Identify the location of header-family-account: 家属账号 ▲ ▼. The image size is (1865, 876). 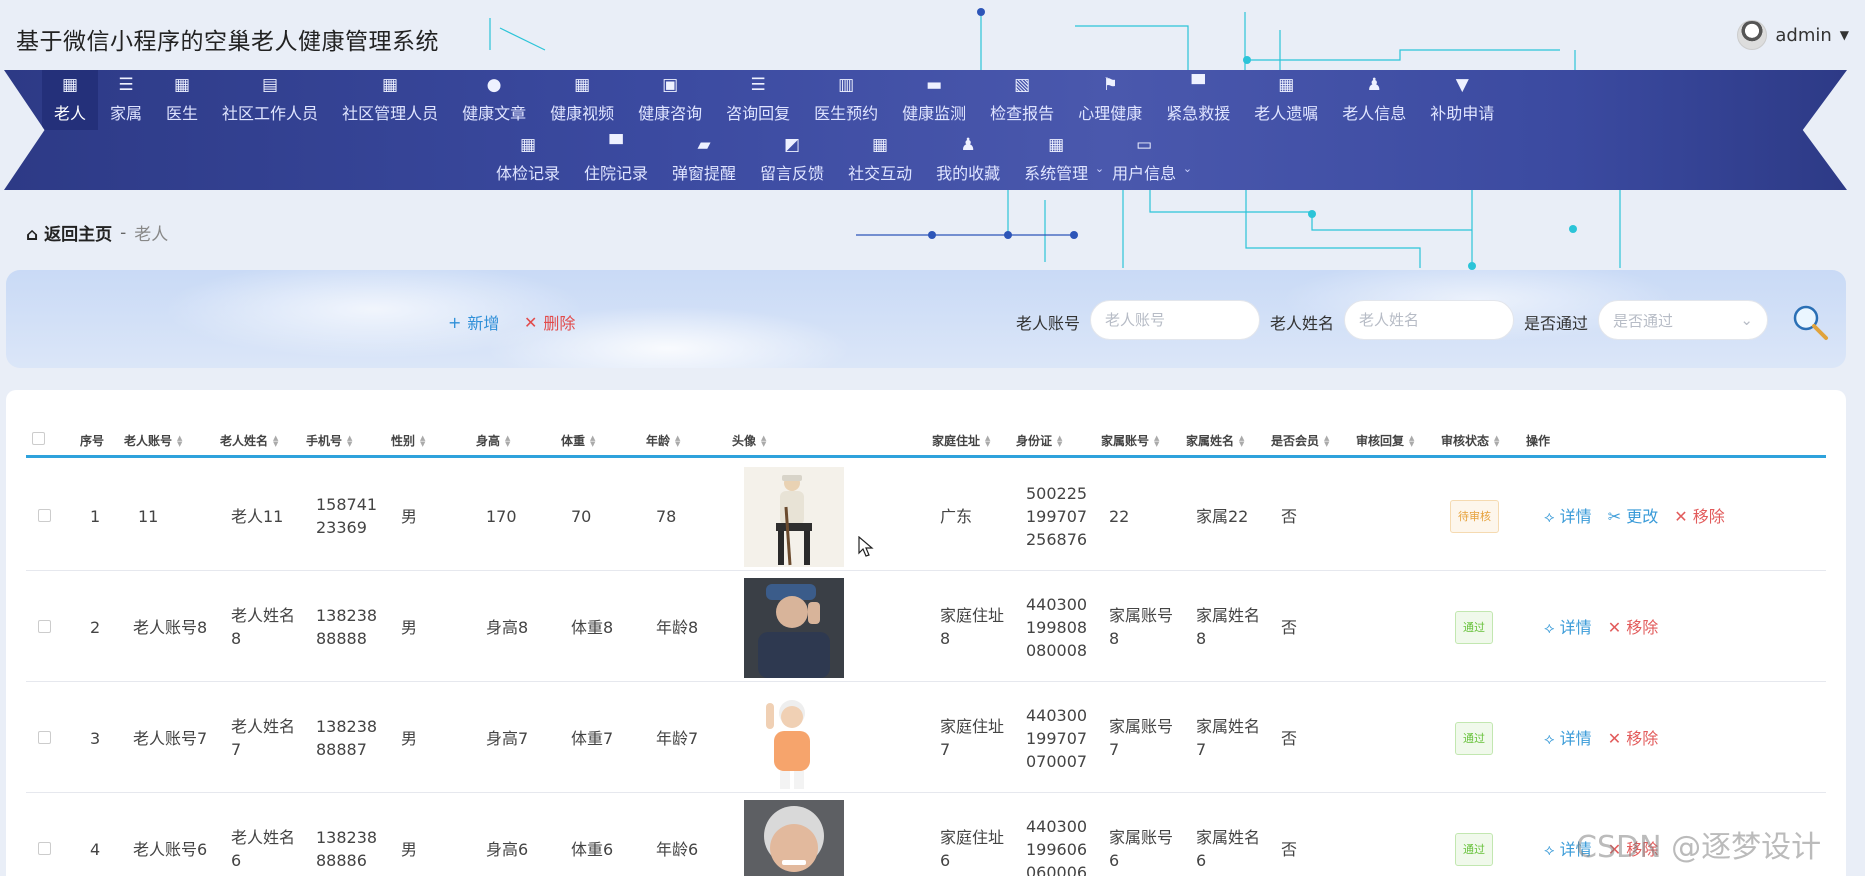
(1130, 440).